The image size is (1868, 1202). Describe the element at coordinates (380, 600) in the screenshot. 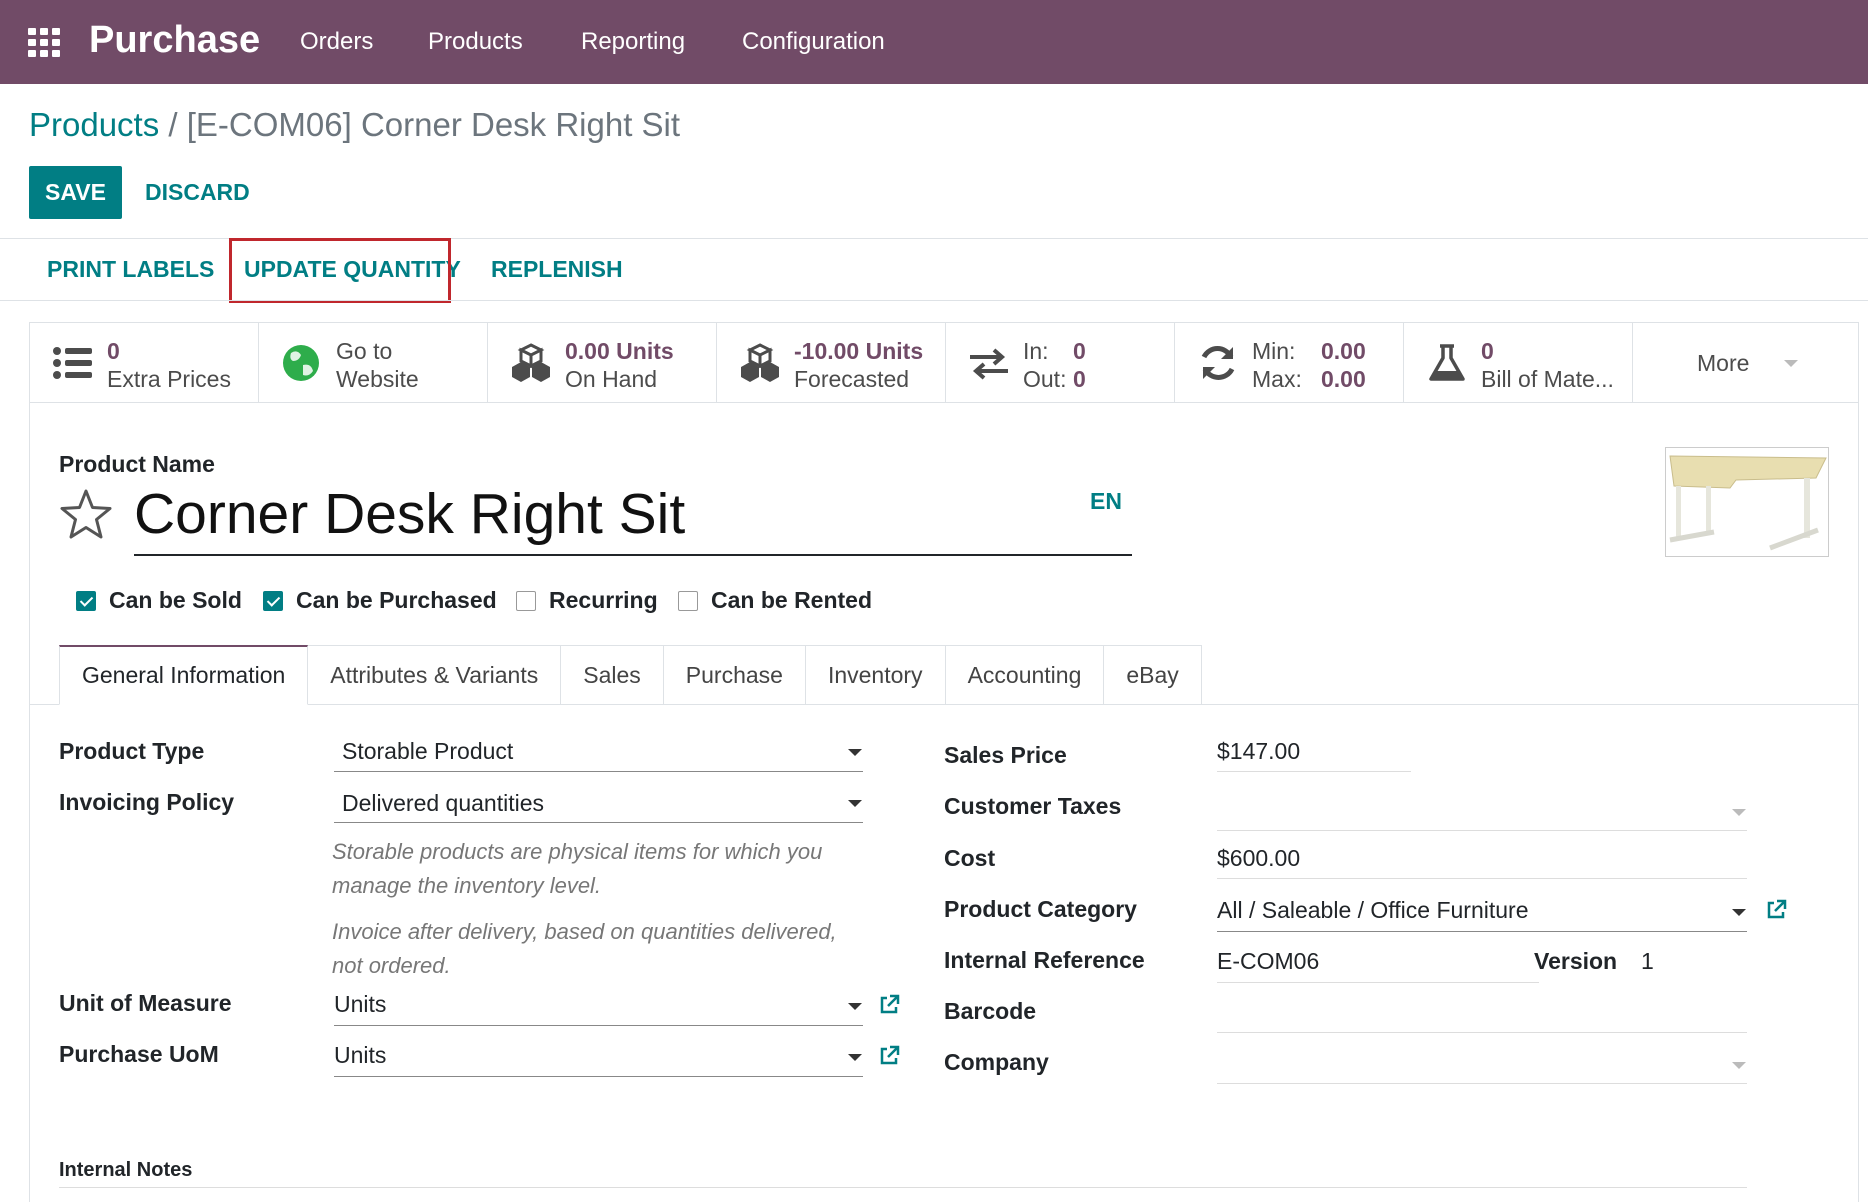

I see `can-be-purchased-checkbox: Can be Purchased` at that location.